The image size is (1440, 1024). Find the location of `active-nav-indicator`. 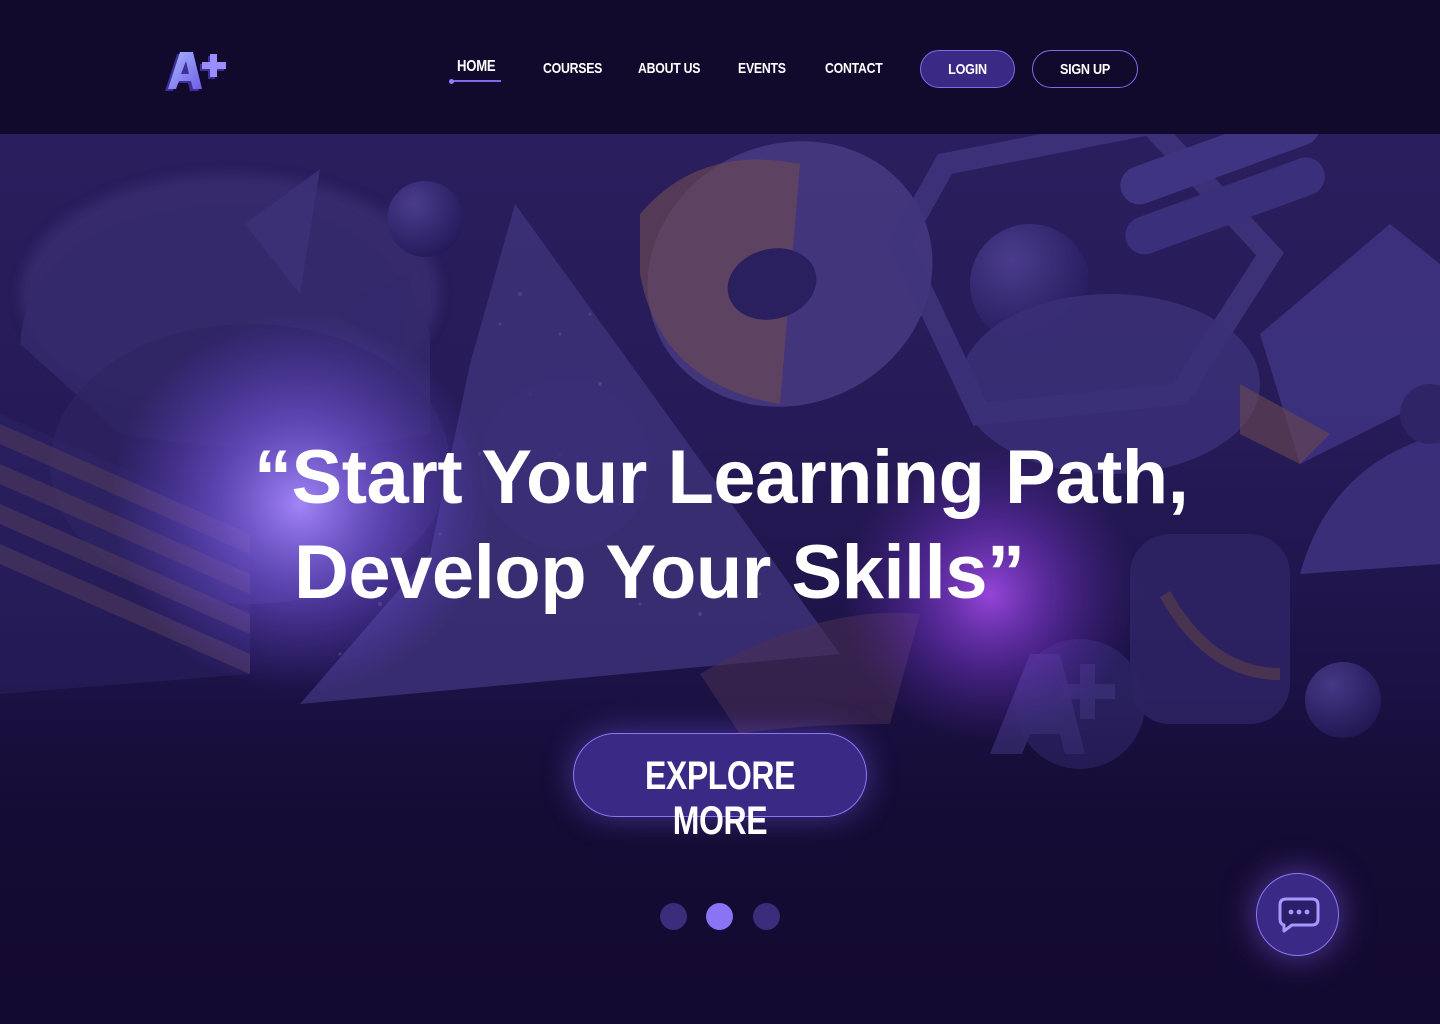

active-nav-indicator is located at coordinates (476, 81).